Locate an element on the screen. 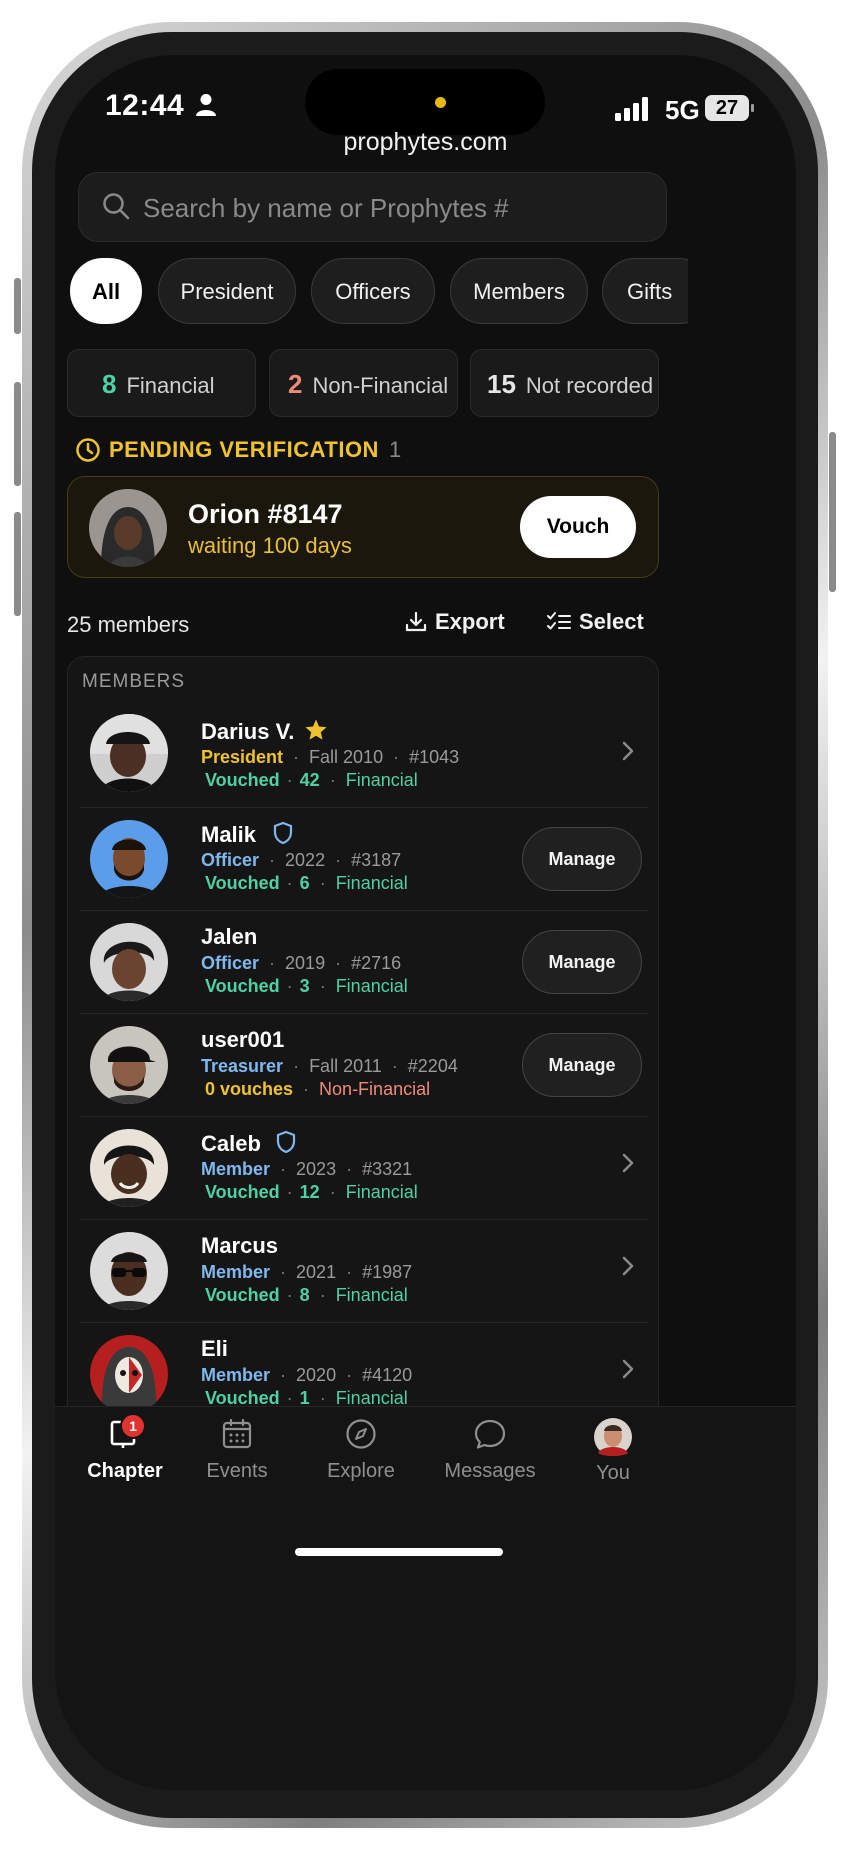 The image size is (851, 1849). member-name: Eli is located at coordinates (214, 1348).